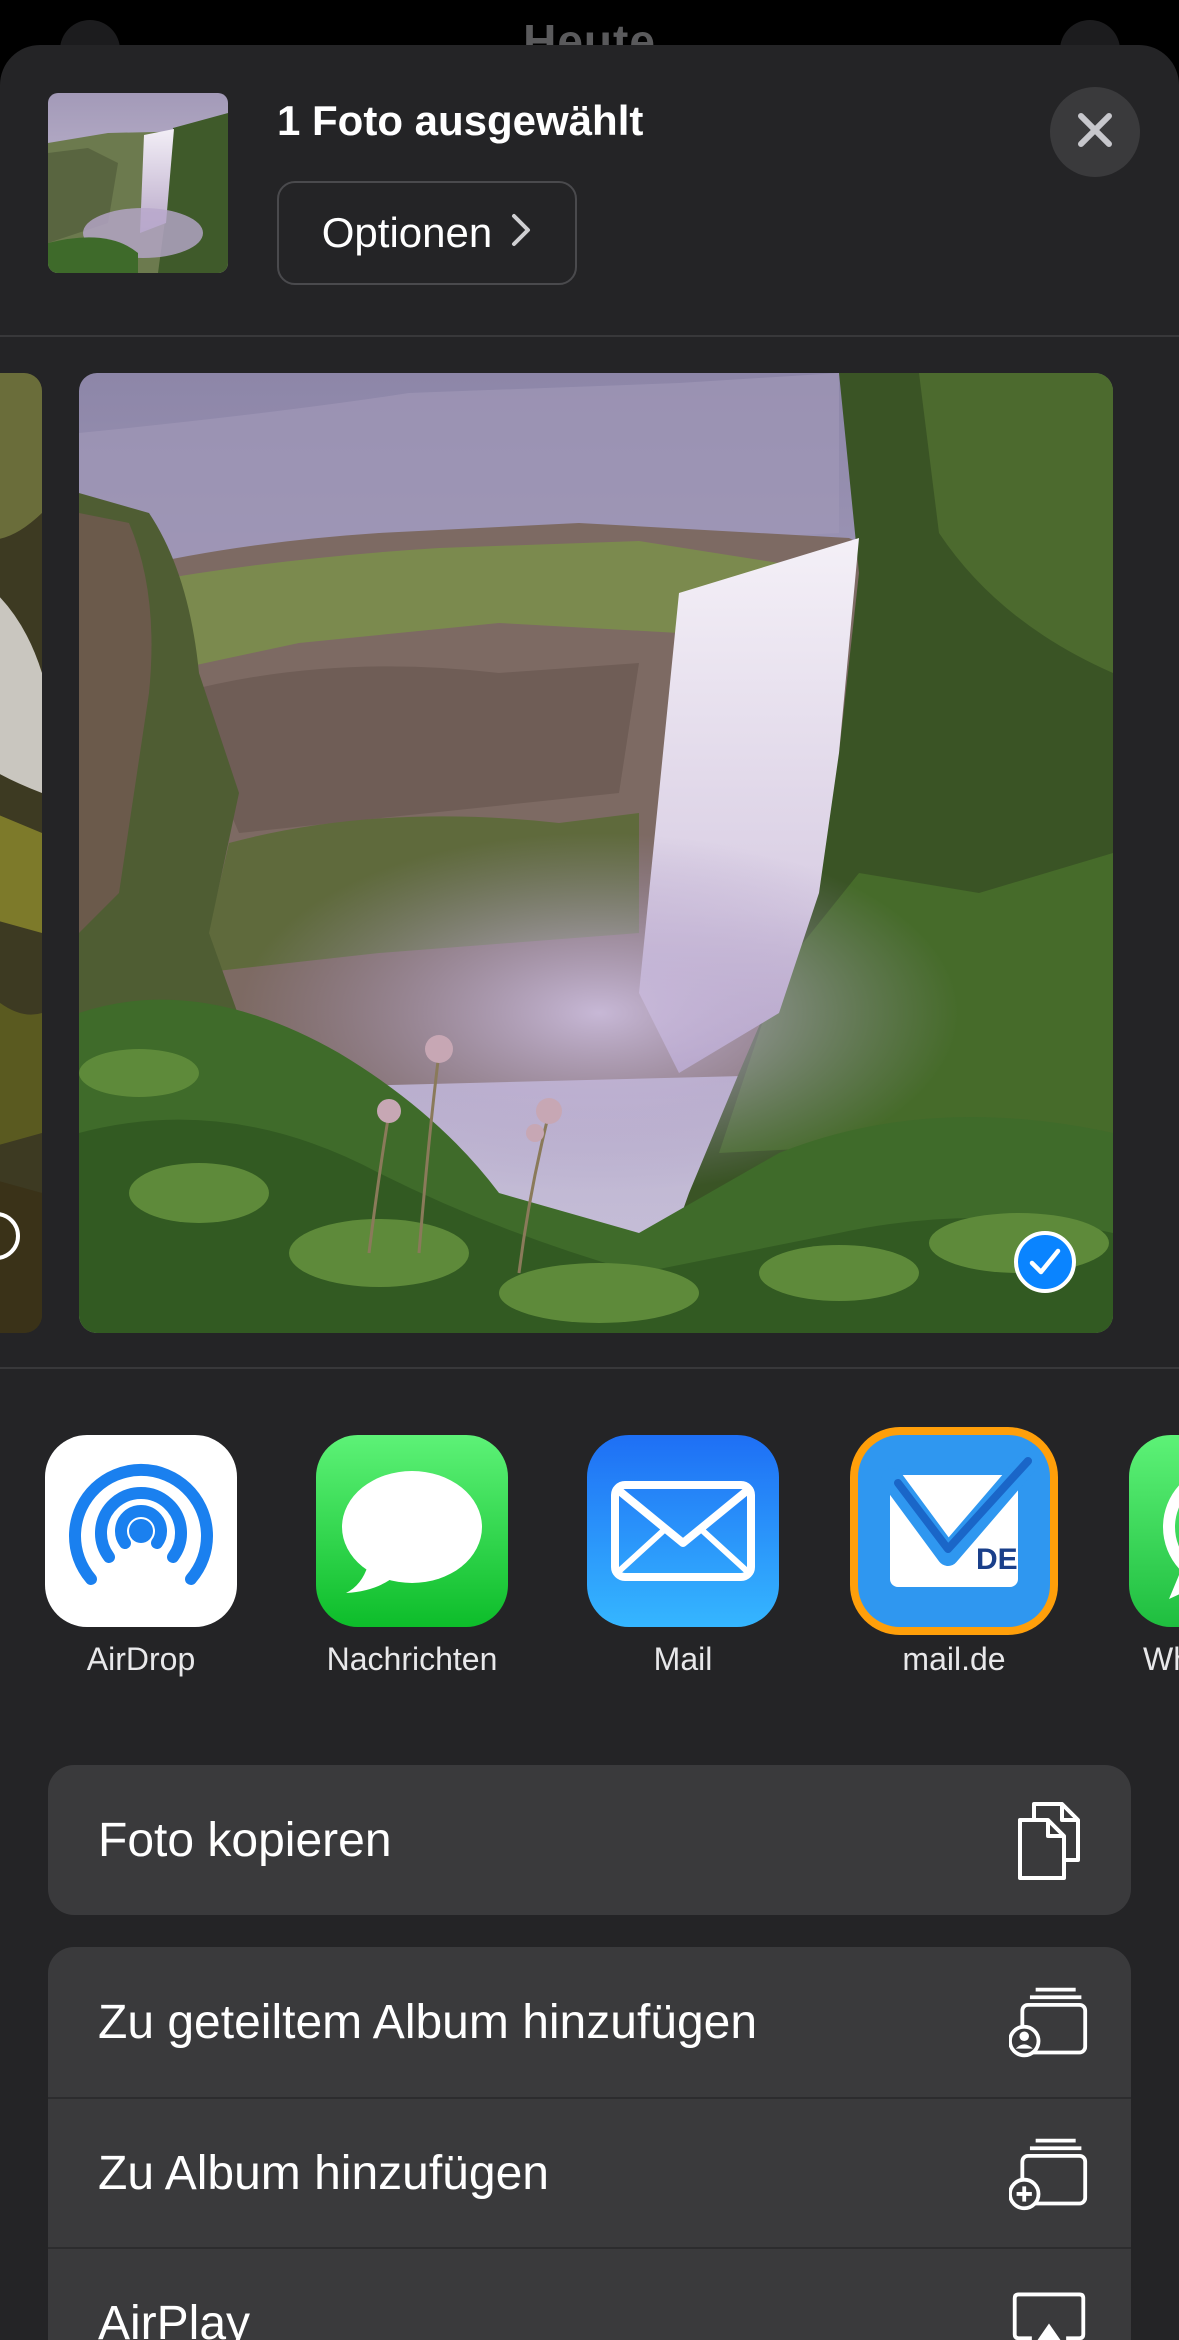  I want to click on app-airdrop: AirDrop, so click(141, 1556).